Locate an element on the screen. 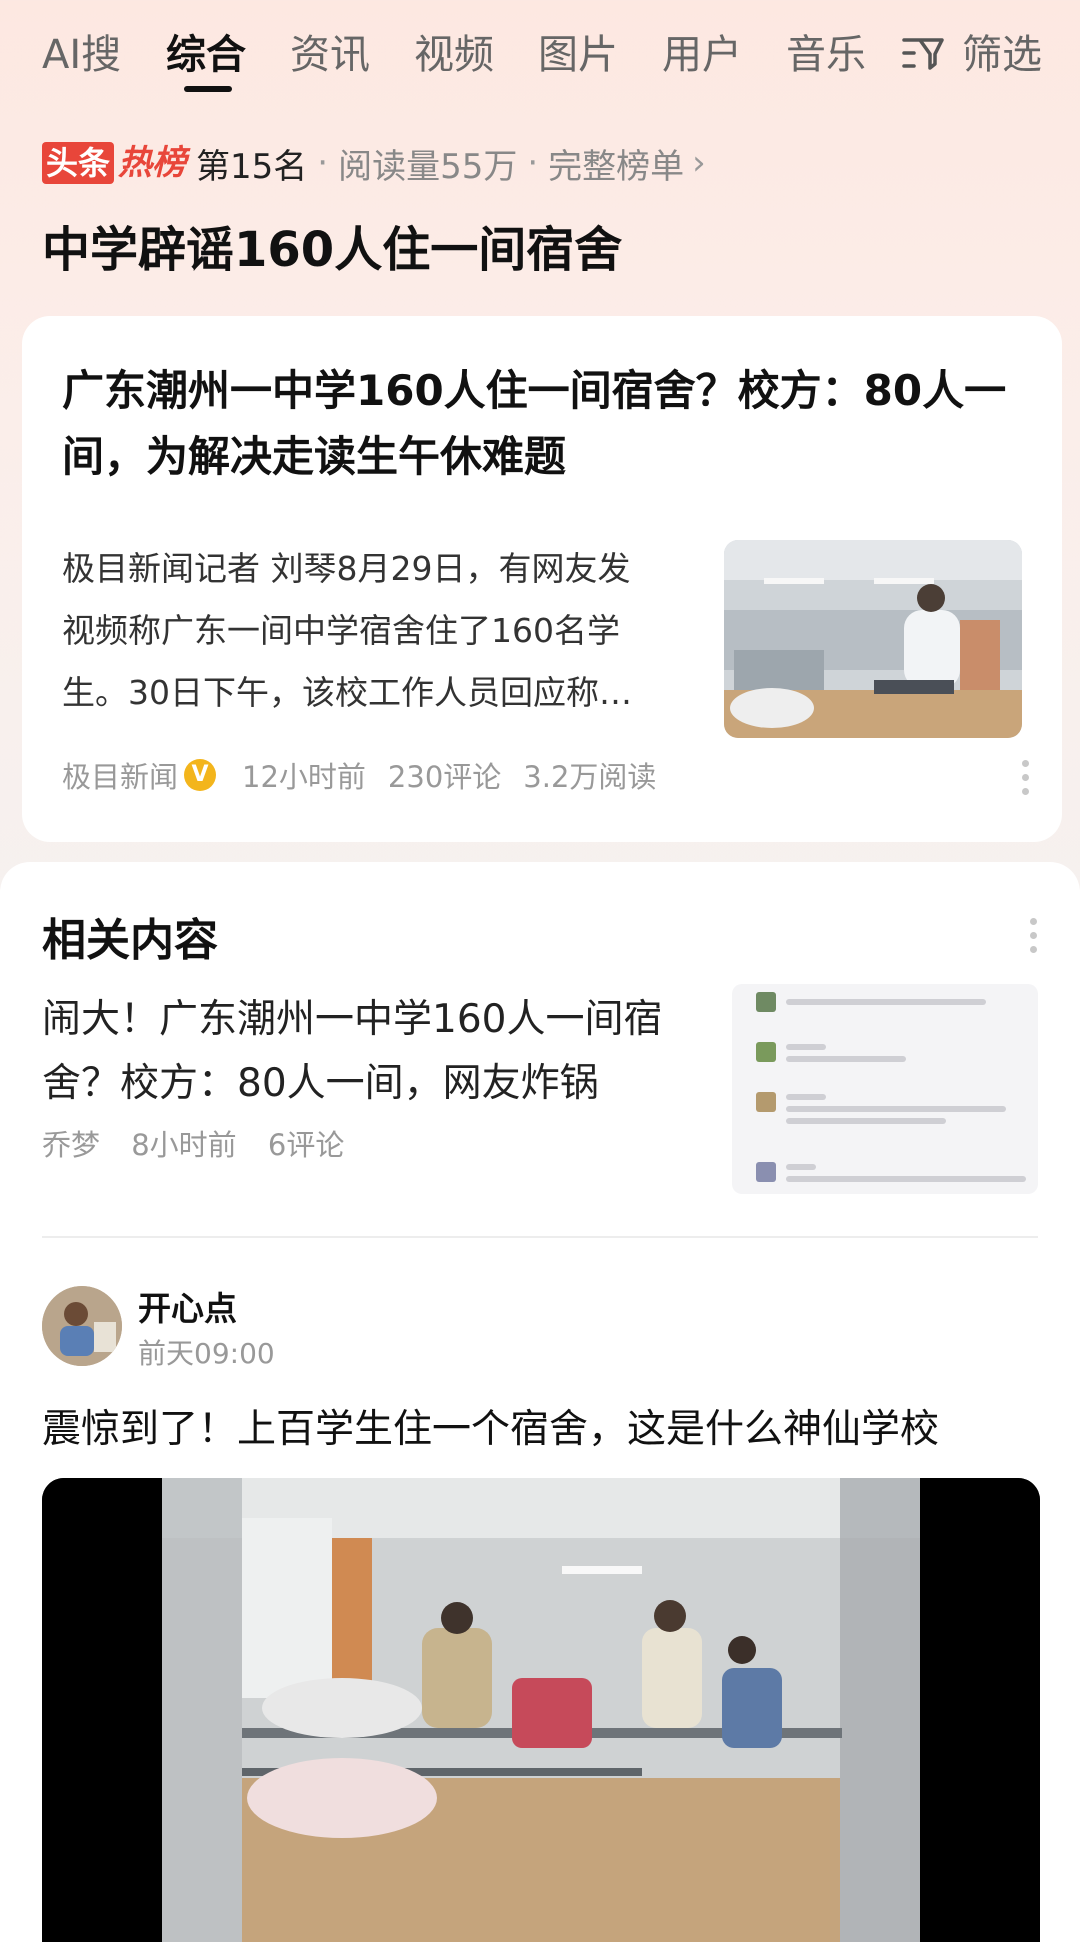  tab-comprehensive: 综合 is located at coordinates (206, 51).